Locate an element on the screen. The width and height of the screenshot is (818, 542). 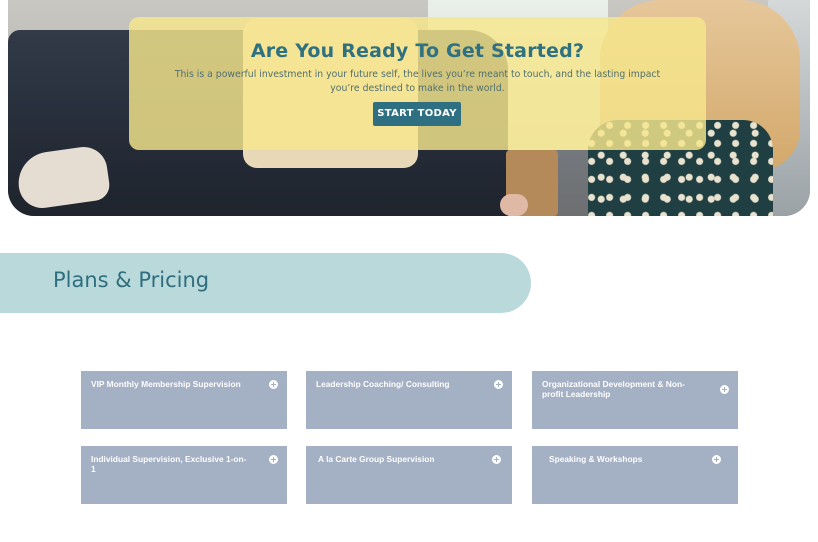
pricing-card-vip-monthly: VIP Monthly Membership Supervision is located at coordinates (184, 400).